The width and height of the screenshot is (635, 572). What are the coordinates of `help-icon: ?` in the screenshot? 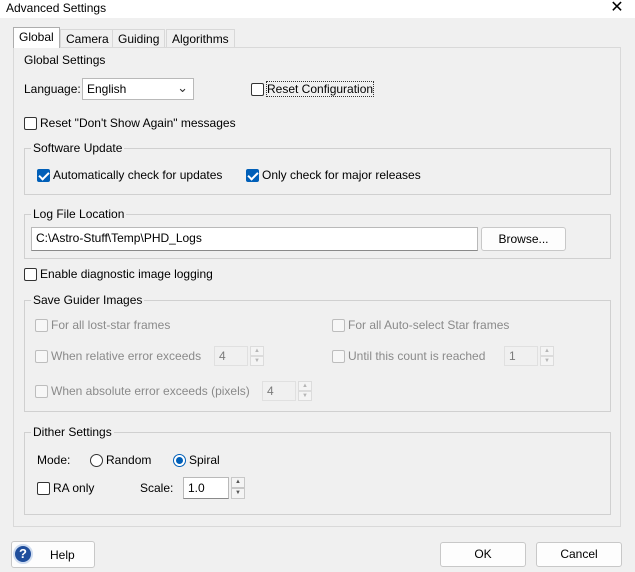 It's located at (23, 554).